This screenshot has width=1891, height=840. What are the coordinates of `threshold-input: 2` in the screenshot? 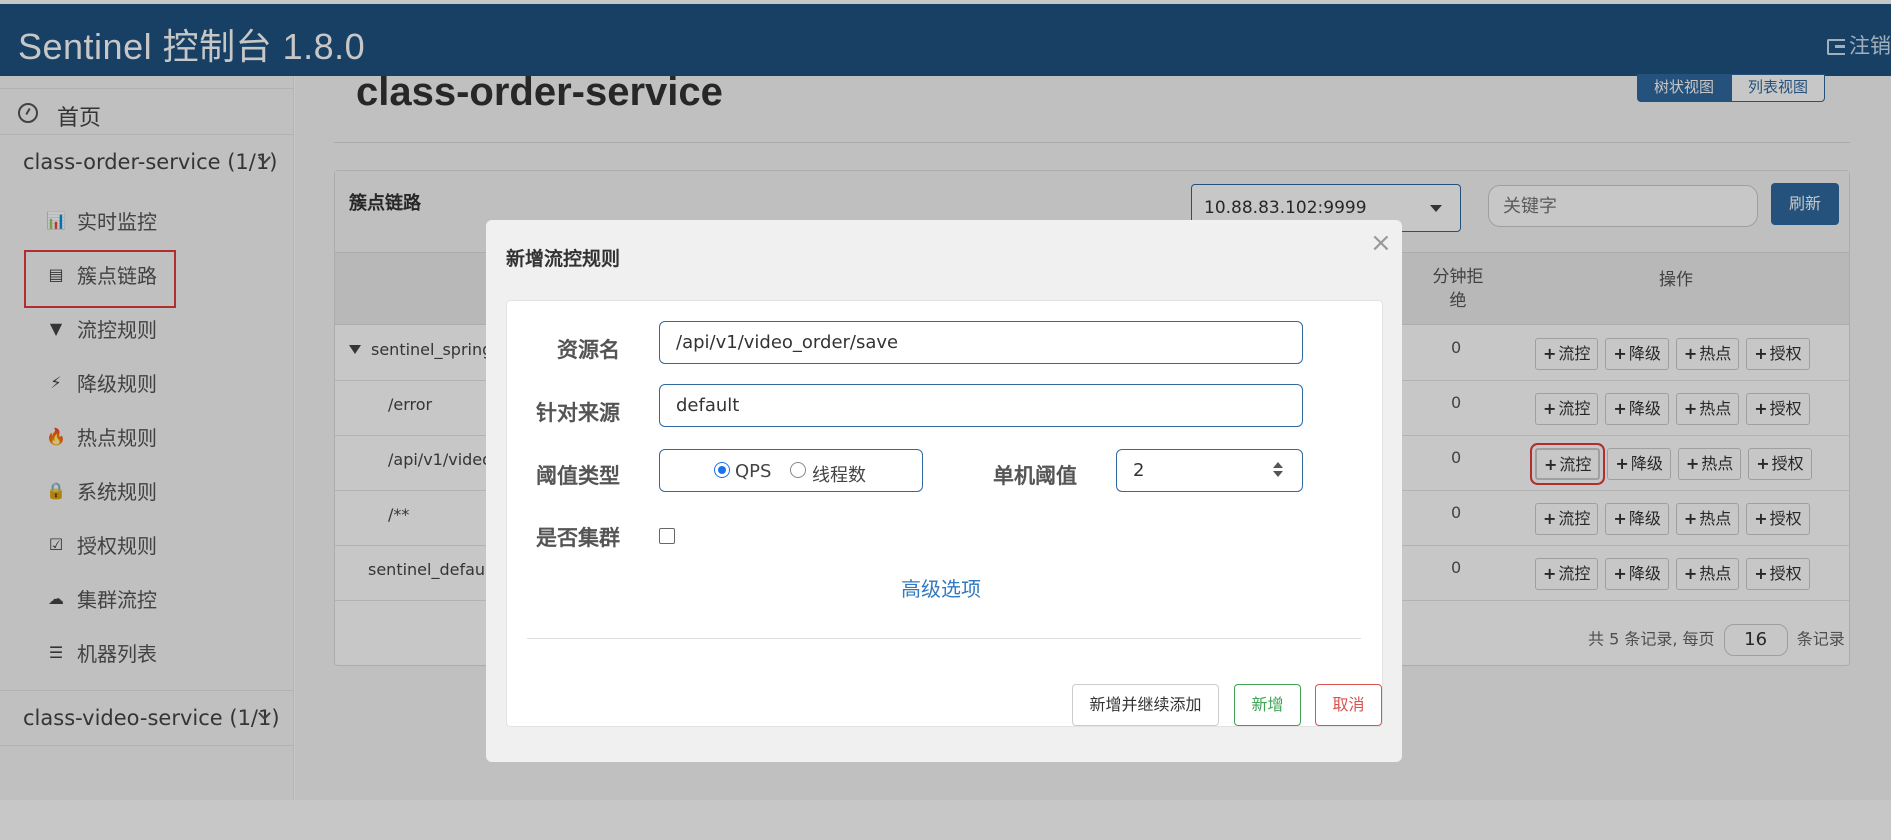 It's located at (1209, 470).